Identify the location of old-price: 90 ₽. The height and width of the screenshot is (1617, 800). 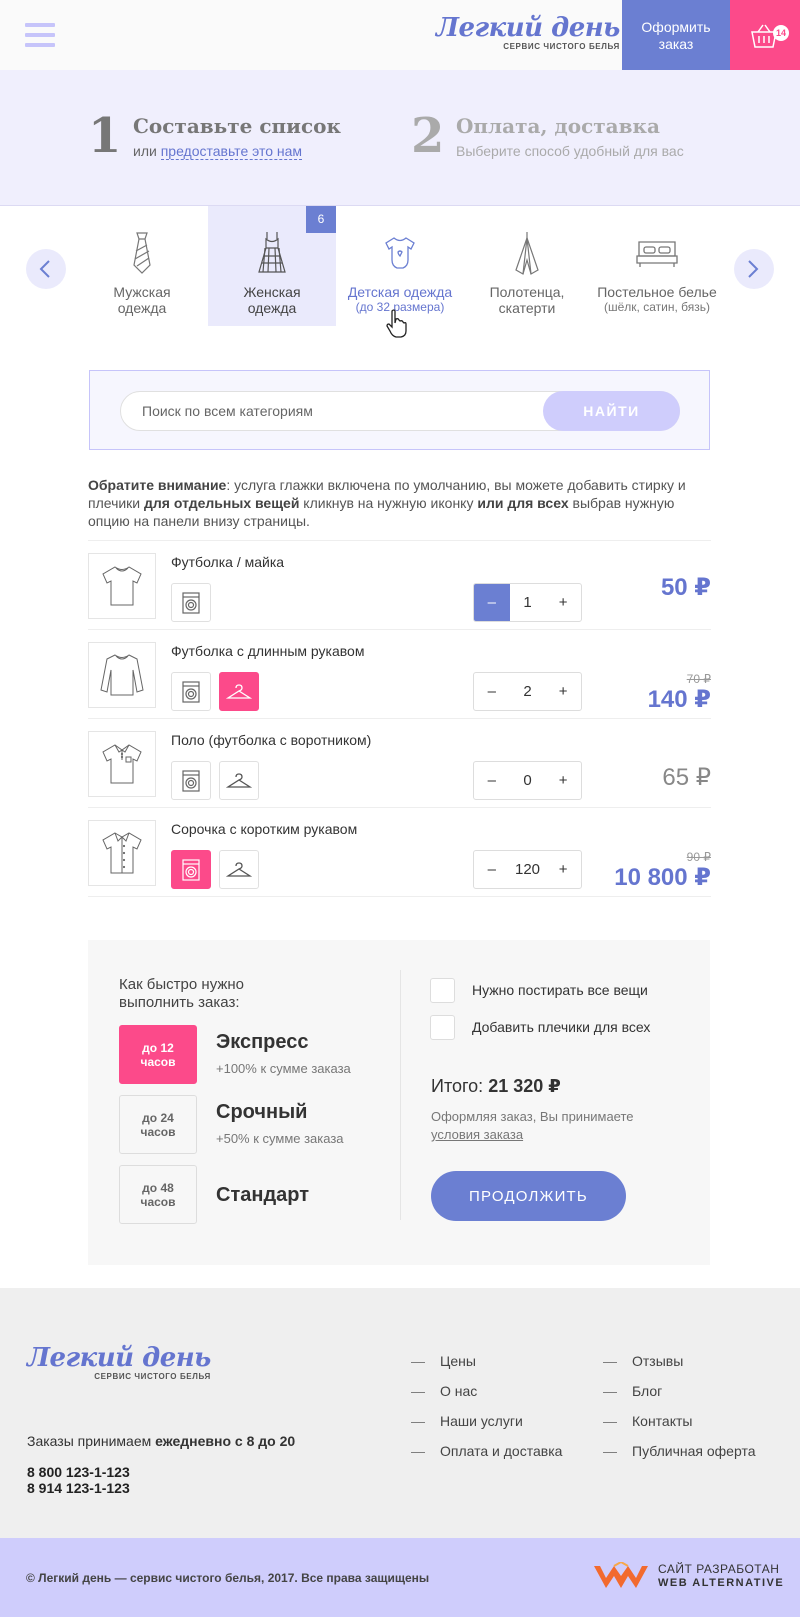
(698, 857).